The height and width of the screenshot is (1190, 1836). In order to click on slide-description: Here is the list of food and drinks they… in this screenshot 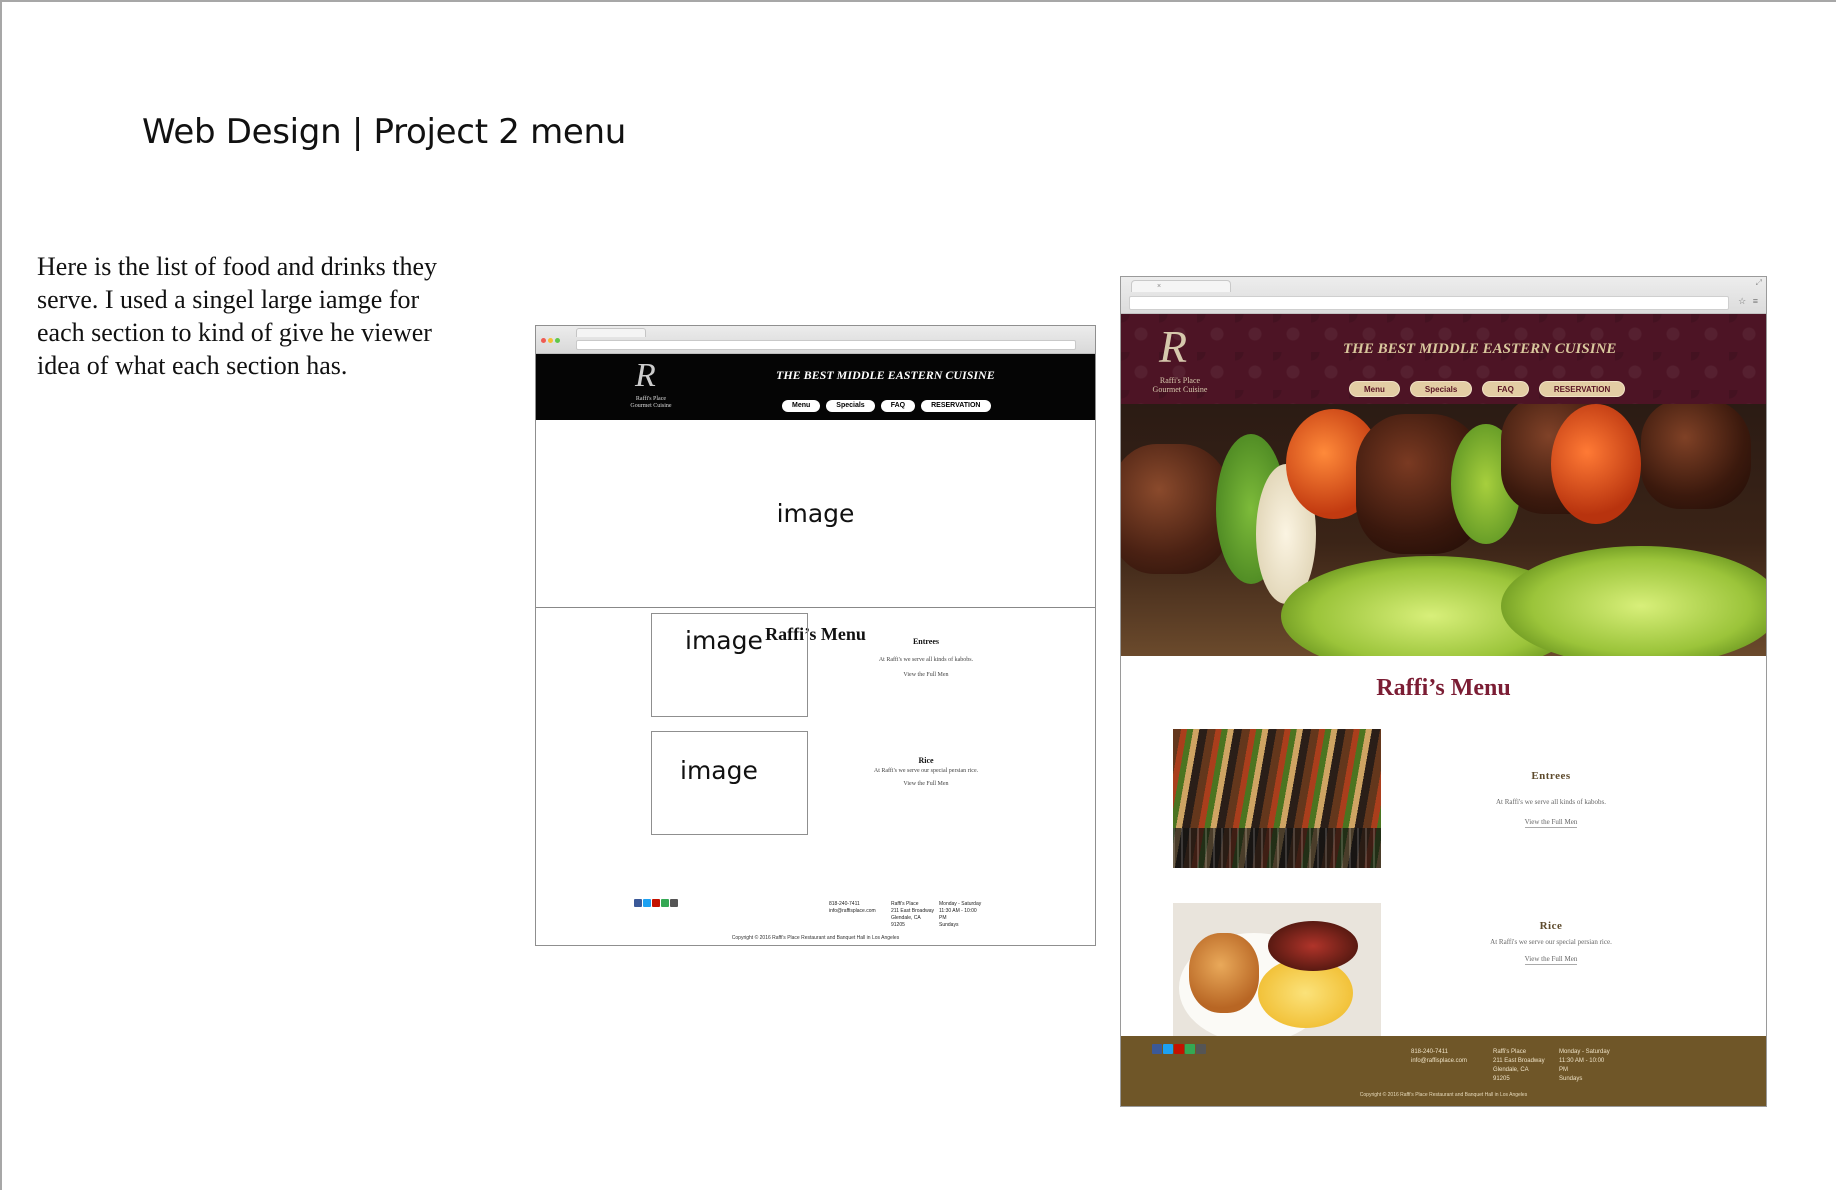, I will do `click(237, 316)`.